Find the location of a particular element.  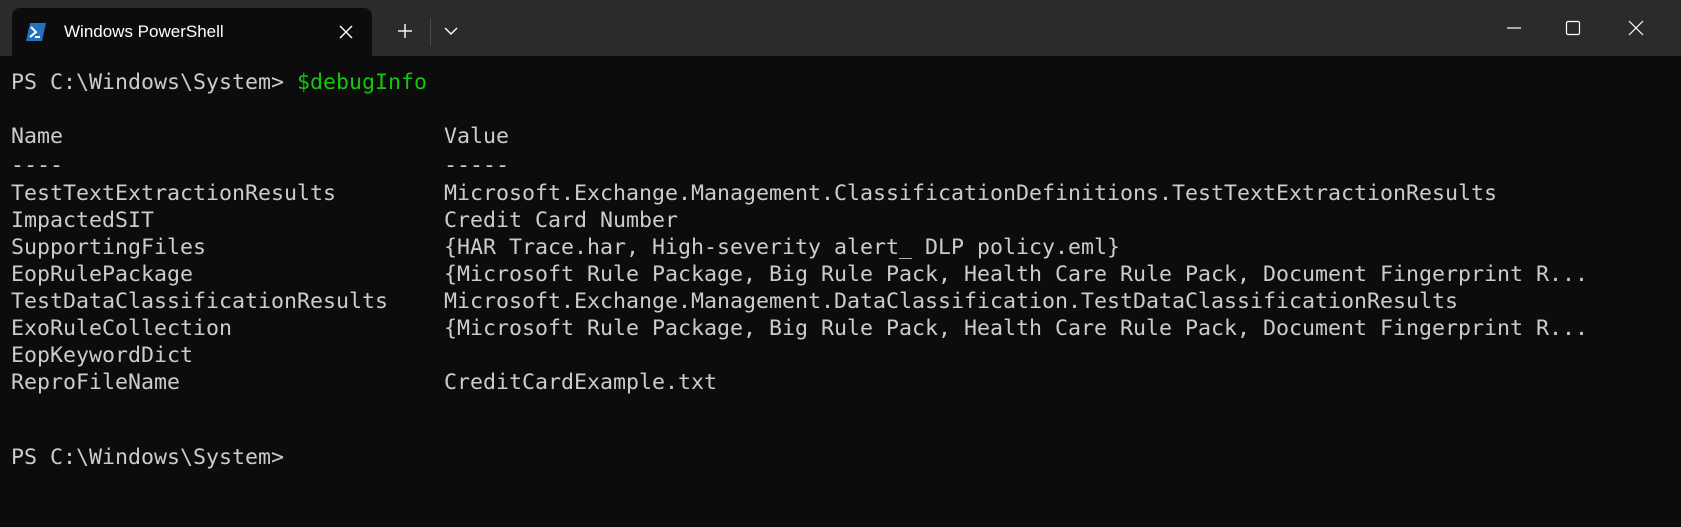

plus-icon is located at coordinates (405, 31).